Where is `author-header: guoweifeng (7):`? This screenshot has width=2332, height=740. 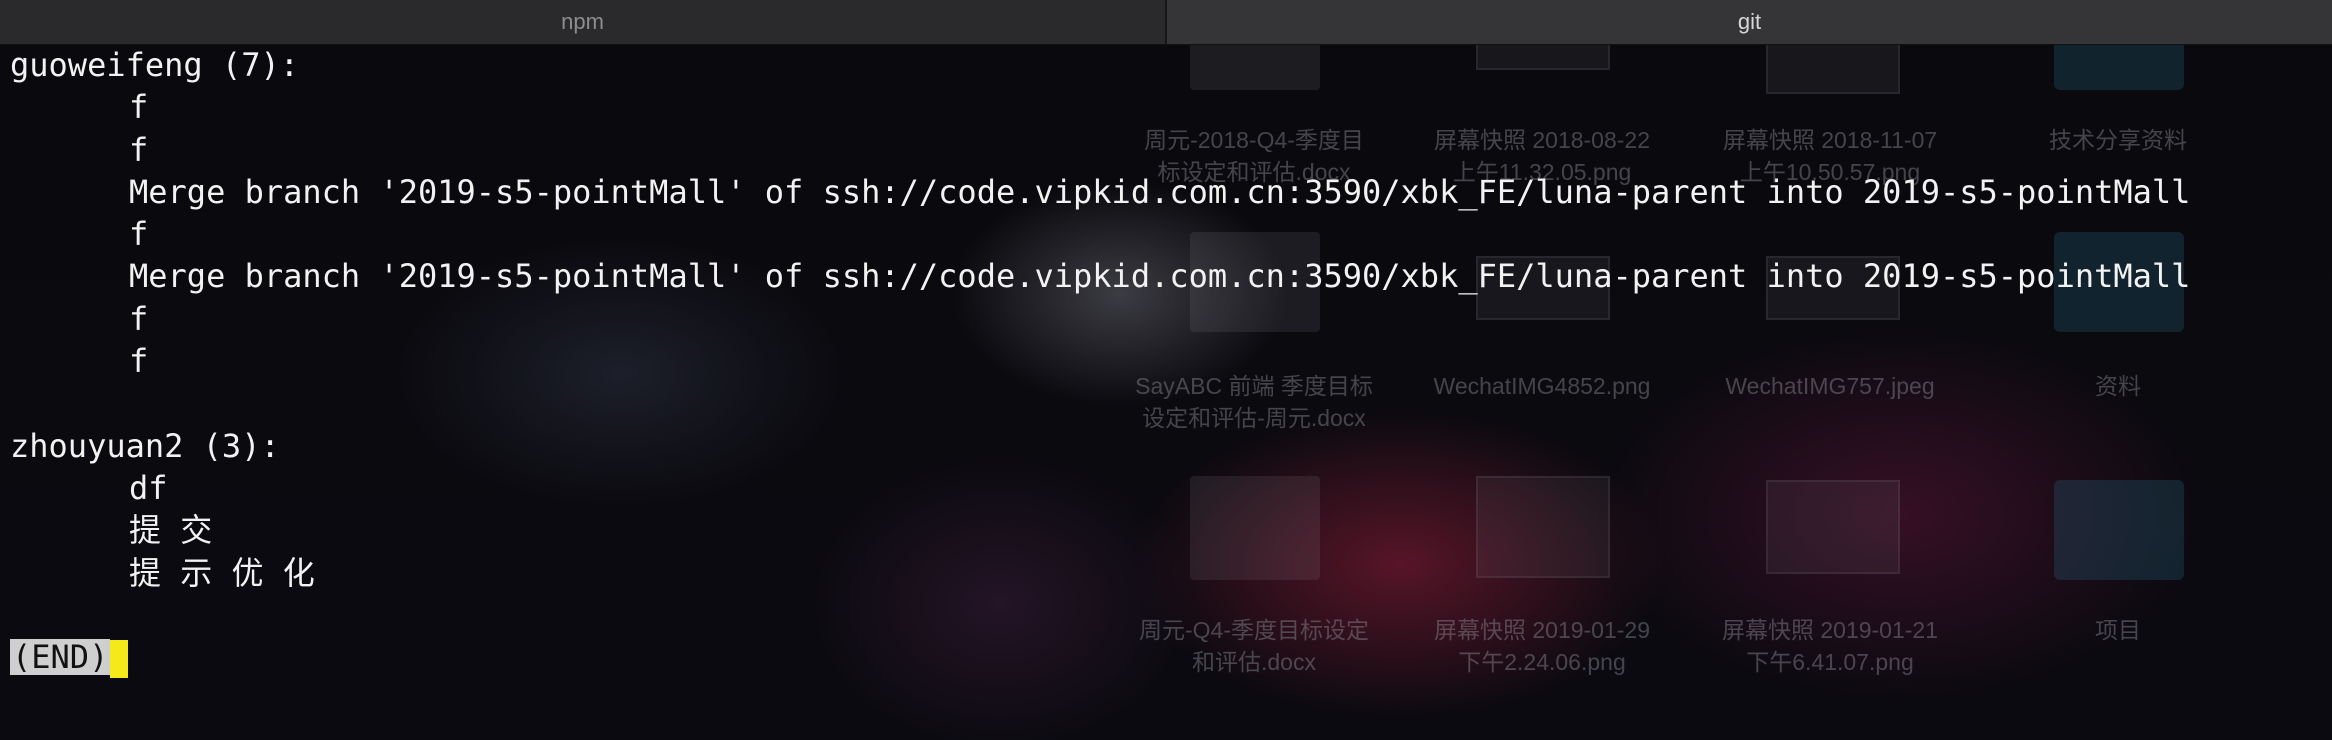 author-header: guoweifeng (7): is located at coordinates (154, 65).